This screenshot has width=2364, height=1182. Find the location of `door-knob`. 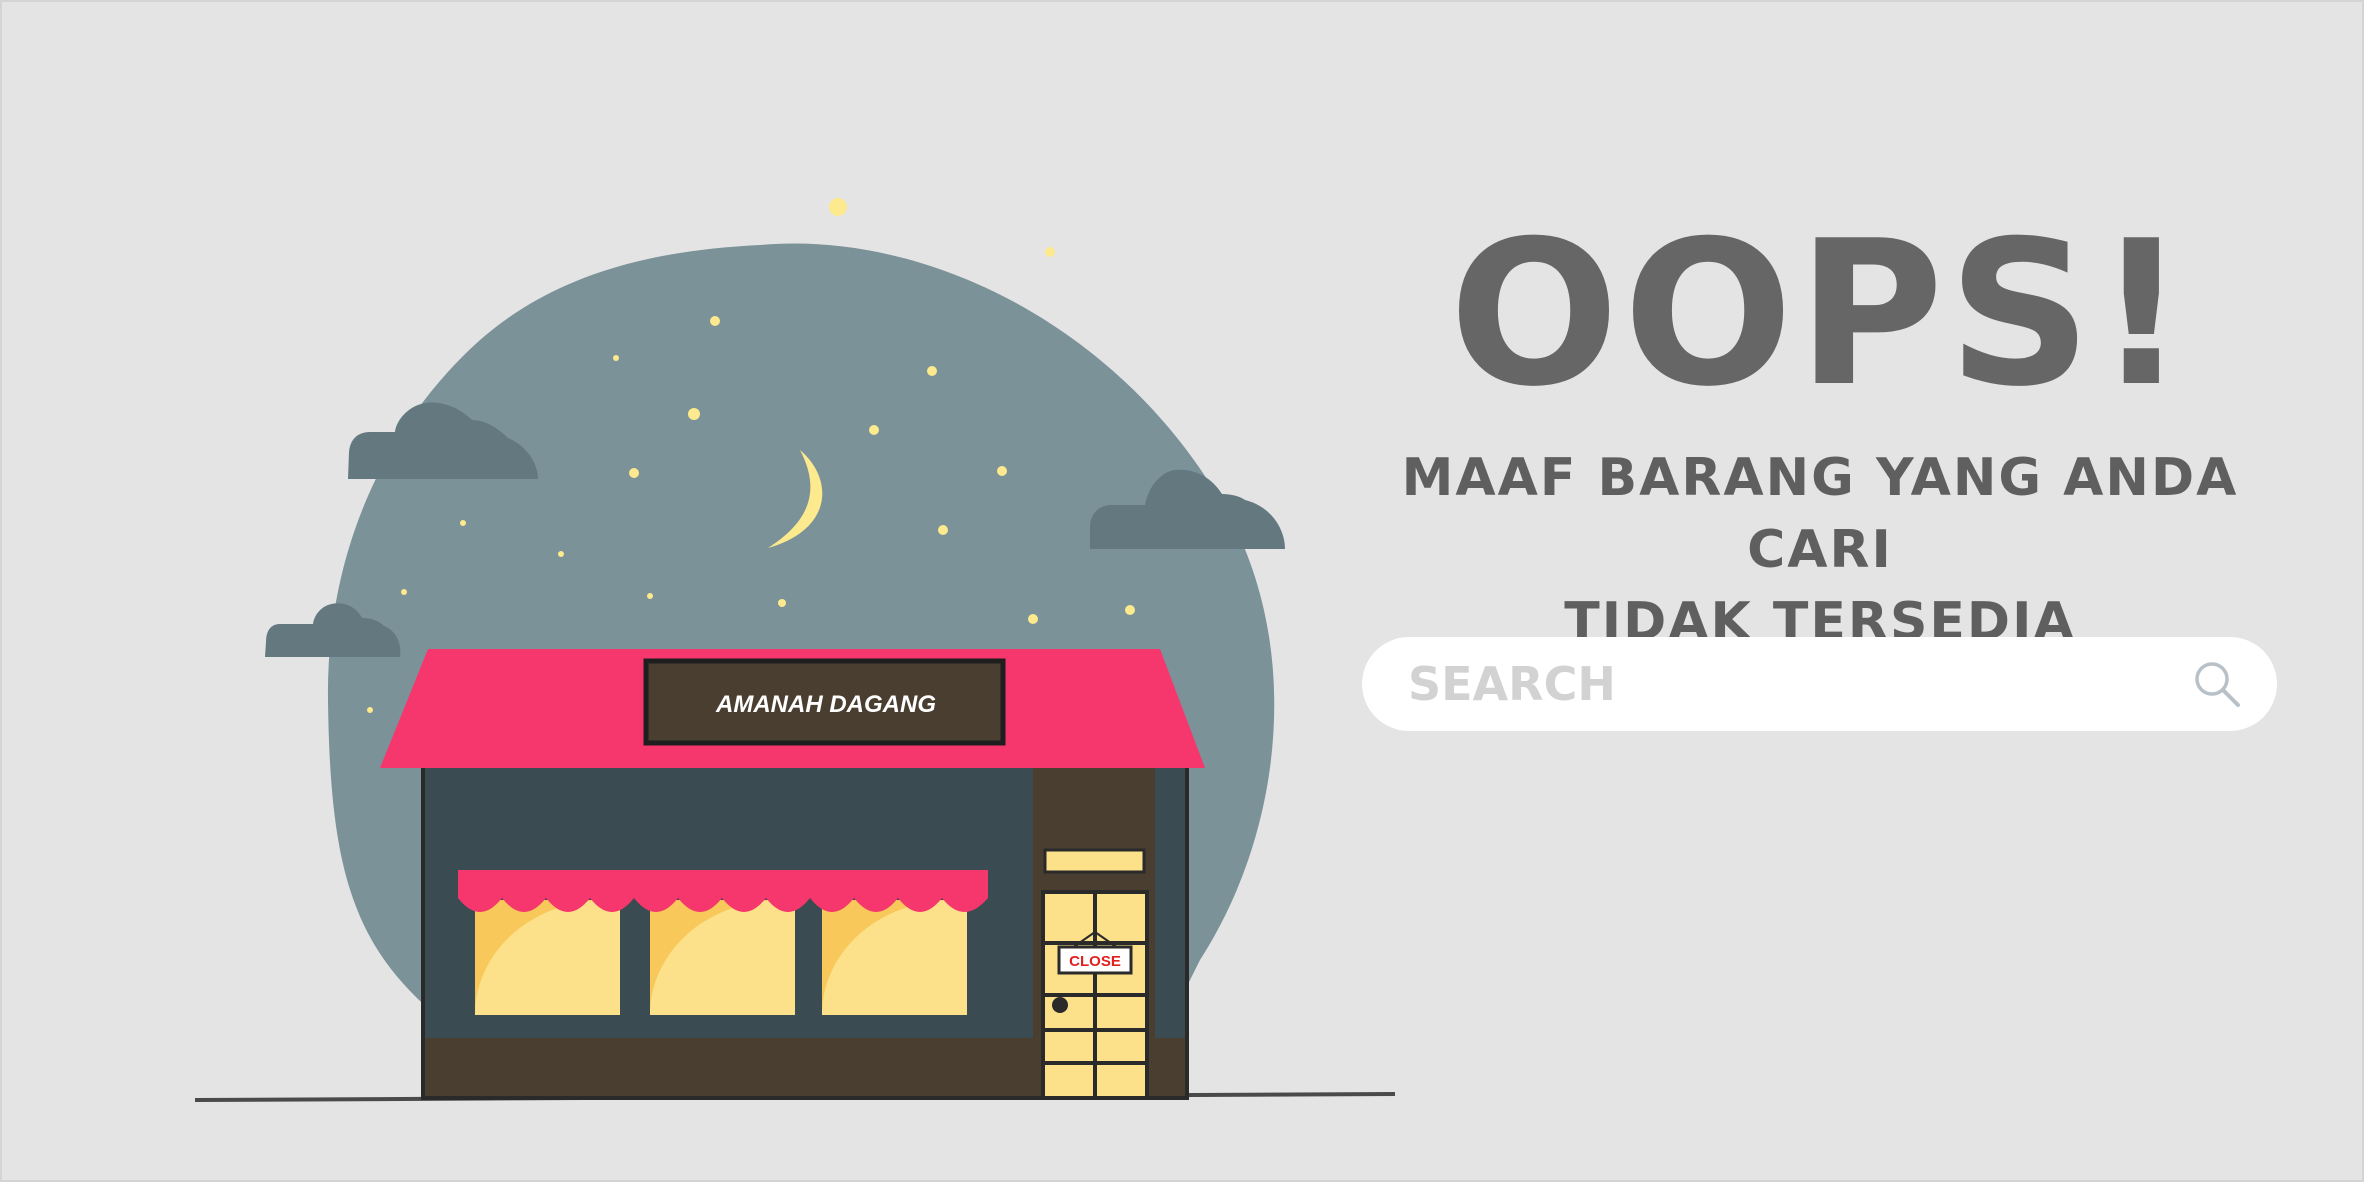

door-knob is located at coordinates (1060, 1005).